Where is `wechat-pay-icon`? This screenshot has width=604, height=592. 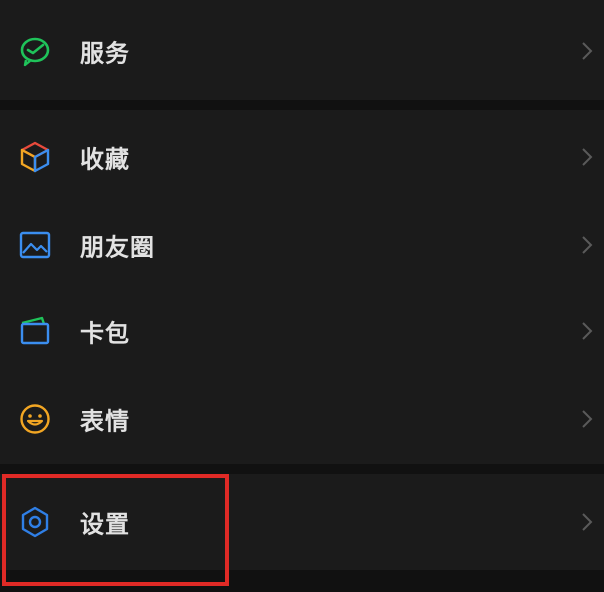 wechat-pay-icon is located at coordinates (35, 51).